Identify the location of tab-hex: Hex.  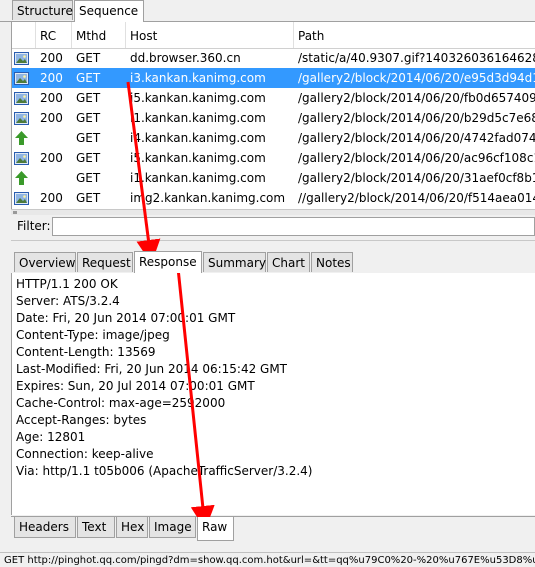
(132, 527).